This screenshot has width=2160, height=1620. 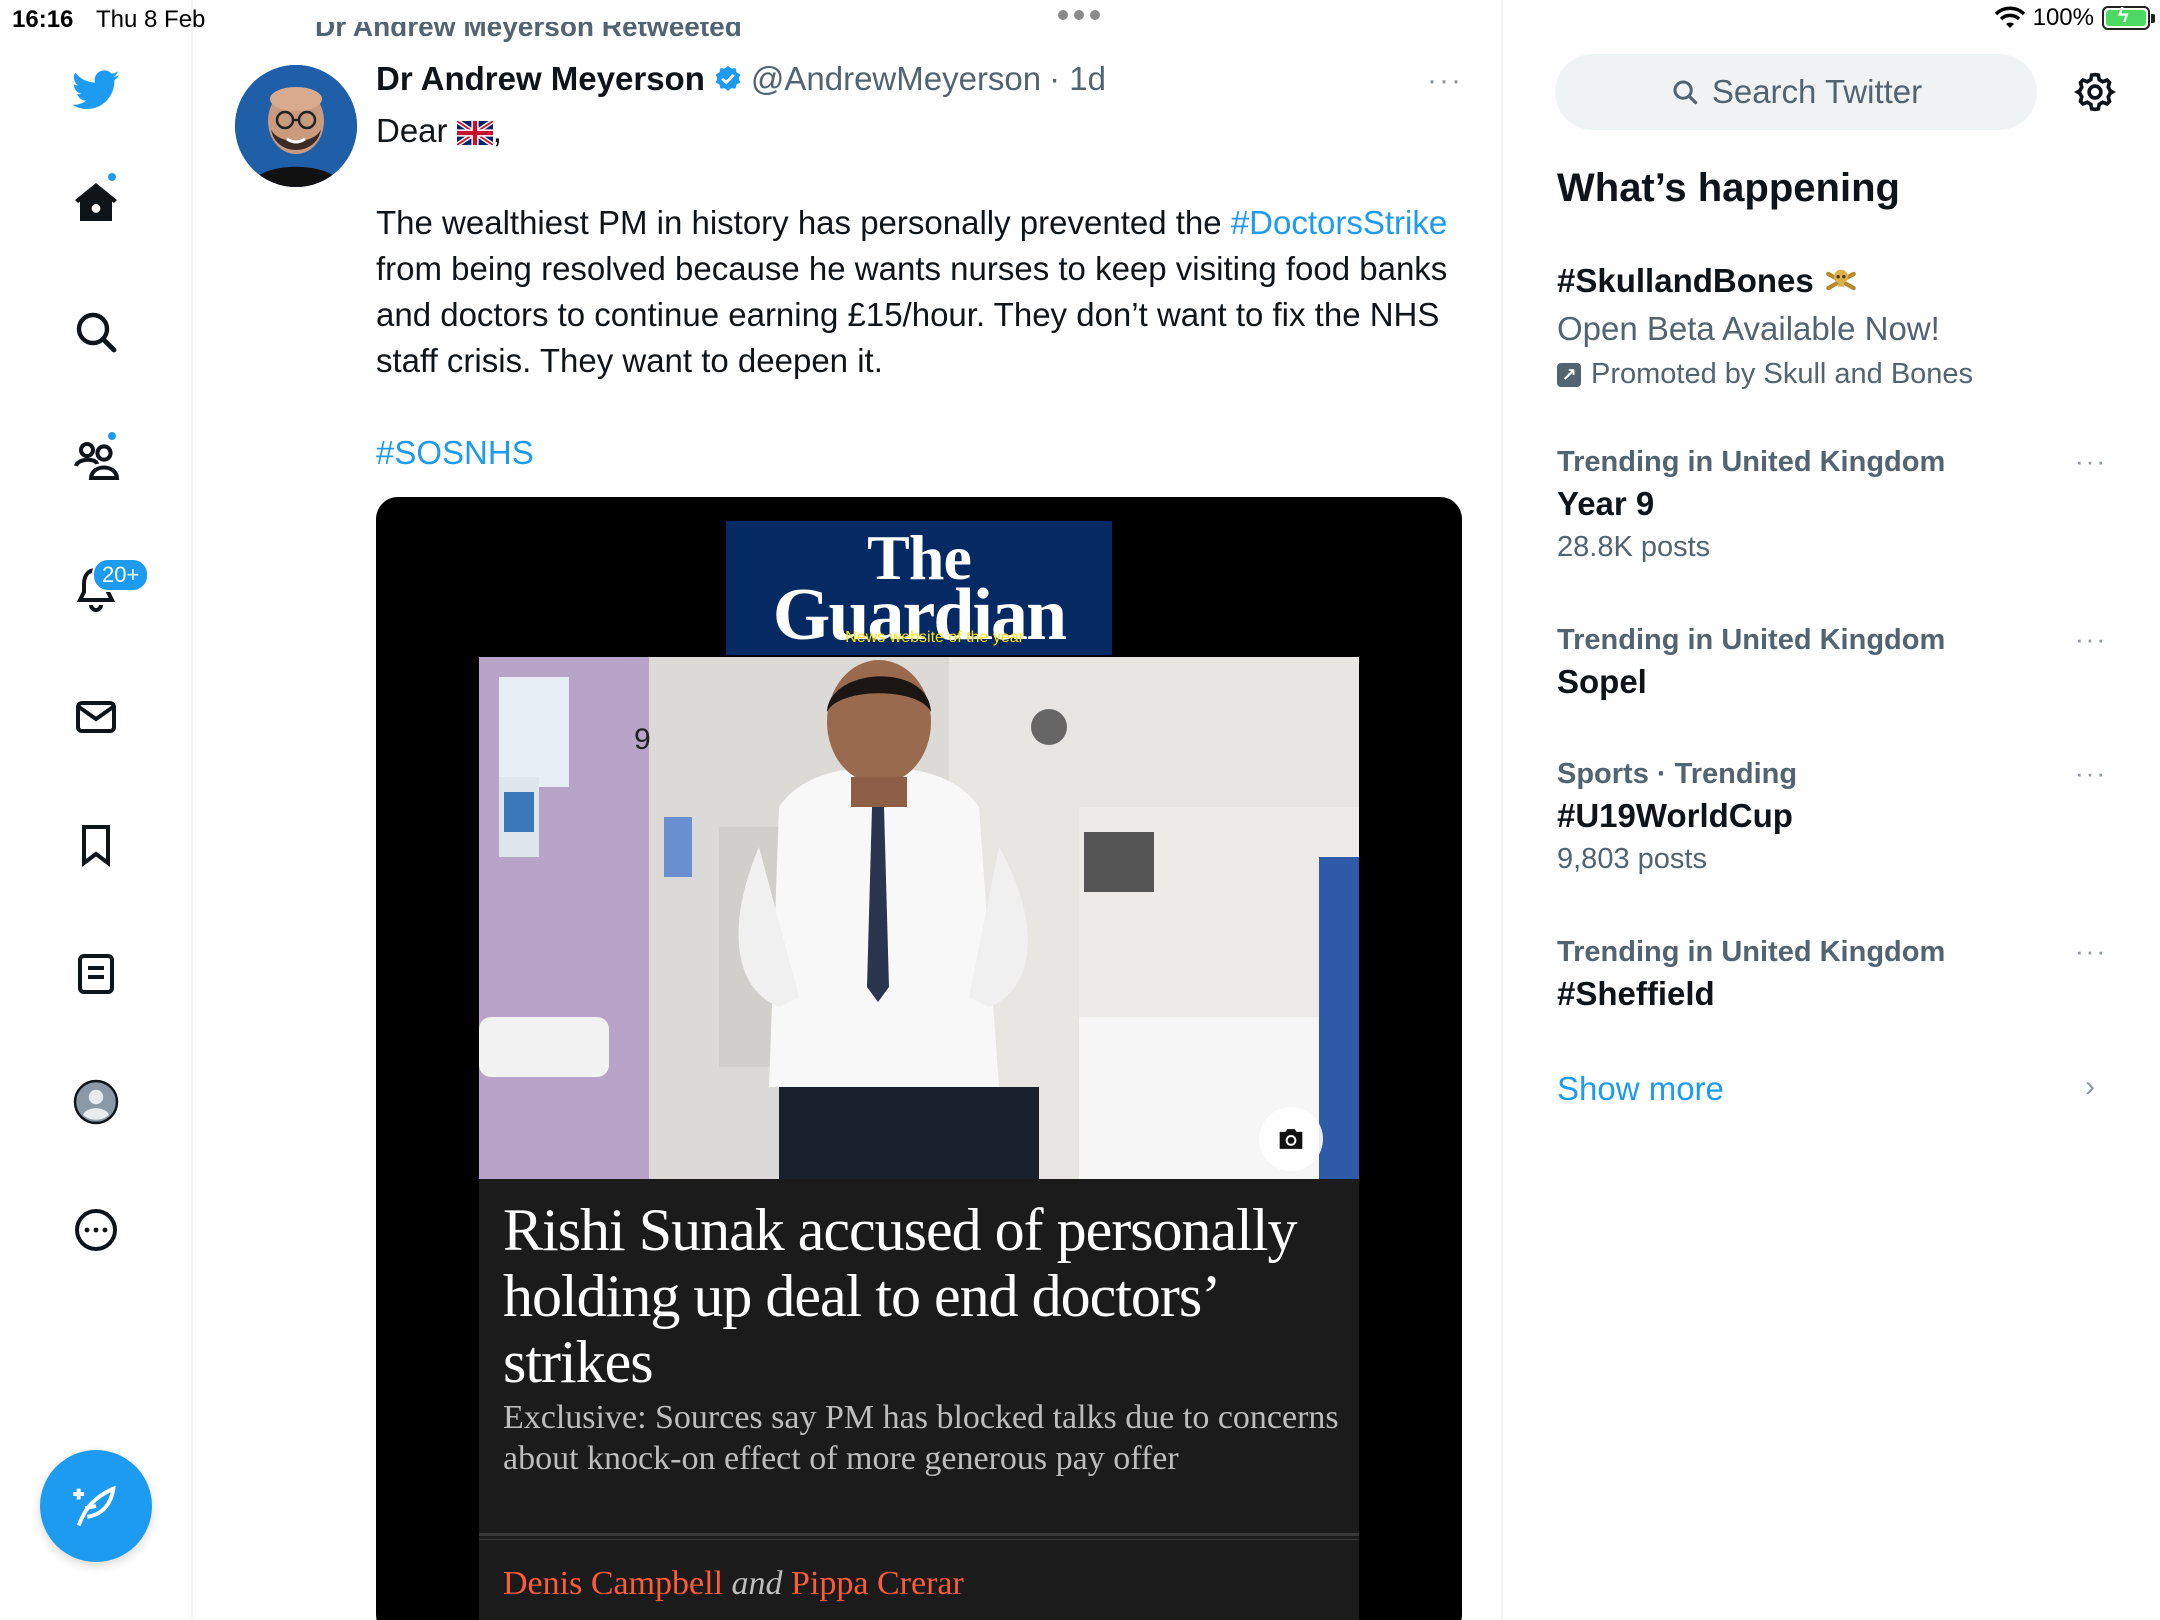 I want to click on article-photo: 9, so click(x=919, y=918).